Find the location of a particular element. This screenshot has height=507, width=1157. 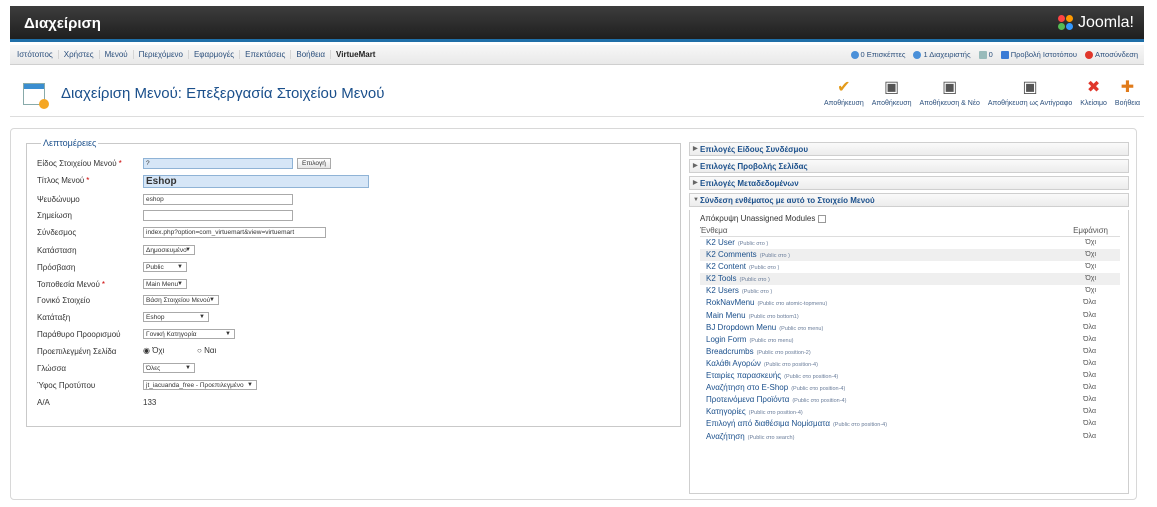

text-field: ? is located at coordinates (218, 163).